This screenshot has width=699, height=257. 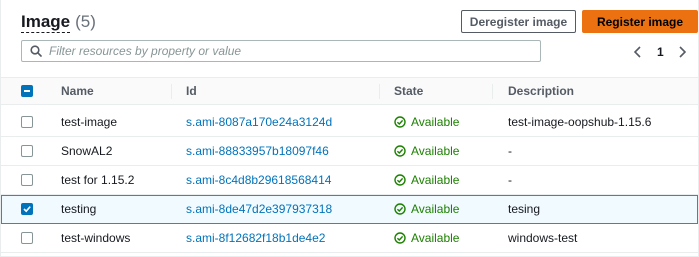 What do you see at coordinates (79, 209) in the screenshot?
I see `cell-name: testing` at bounding box center [79, 209].